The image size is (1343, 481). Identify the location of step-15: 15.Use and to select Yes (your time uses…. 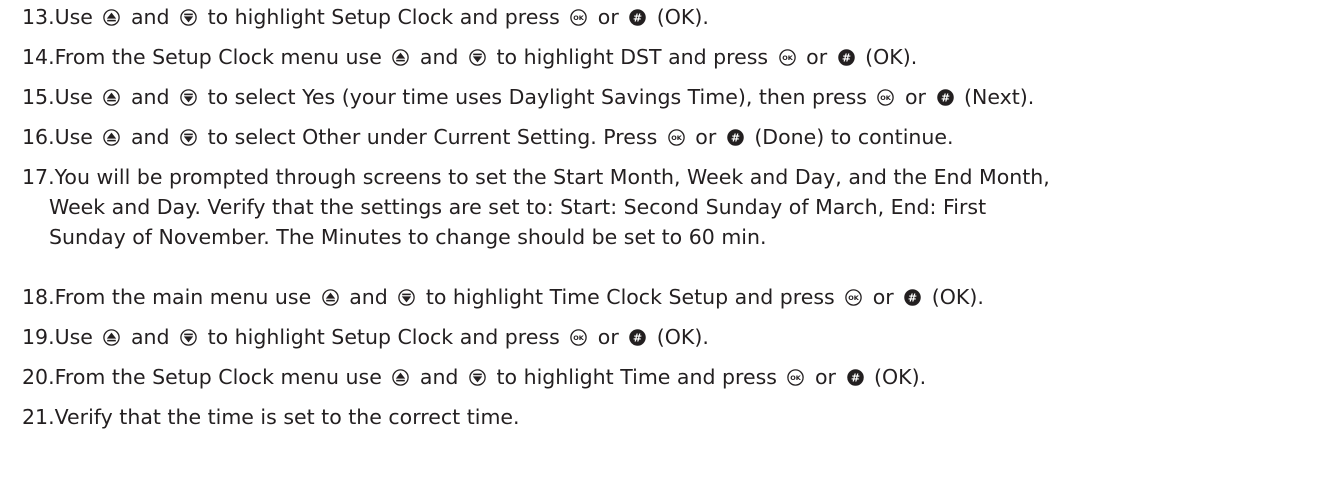
(677, 97).